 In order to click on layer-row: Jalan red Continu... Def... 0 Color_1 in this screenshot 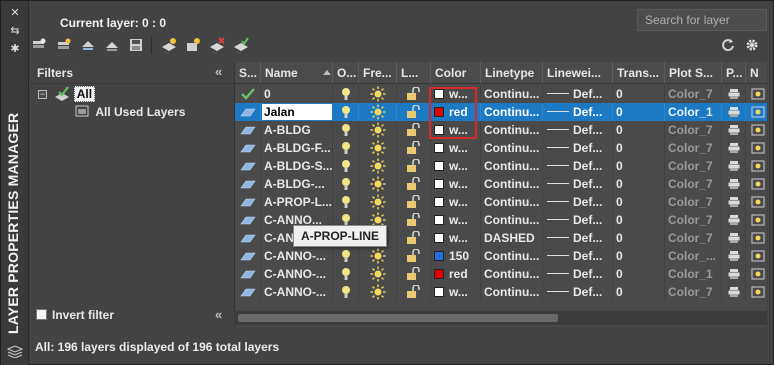, I will do `click(501, 112)`.